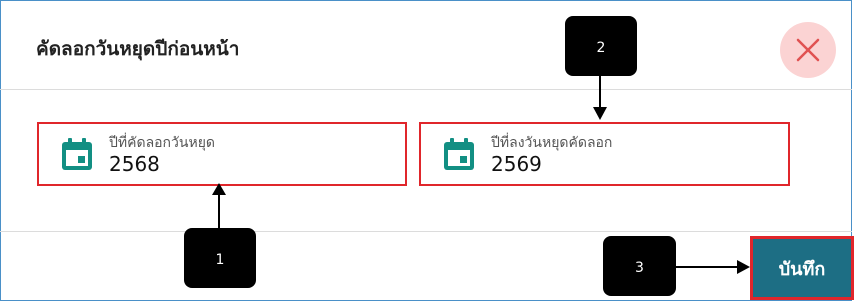 The width and height of the screenshot is (854, 303). I want to click on annotation-badge-1: 1, so click(220, 258).